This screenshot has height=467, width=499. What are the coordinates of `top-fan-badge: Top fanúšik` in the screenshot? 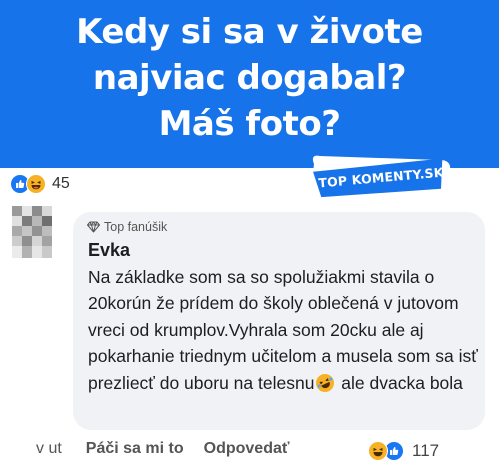 It's located at (127, 227).